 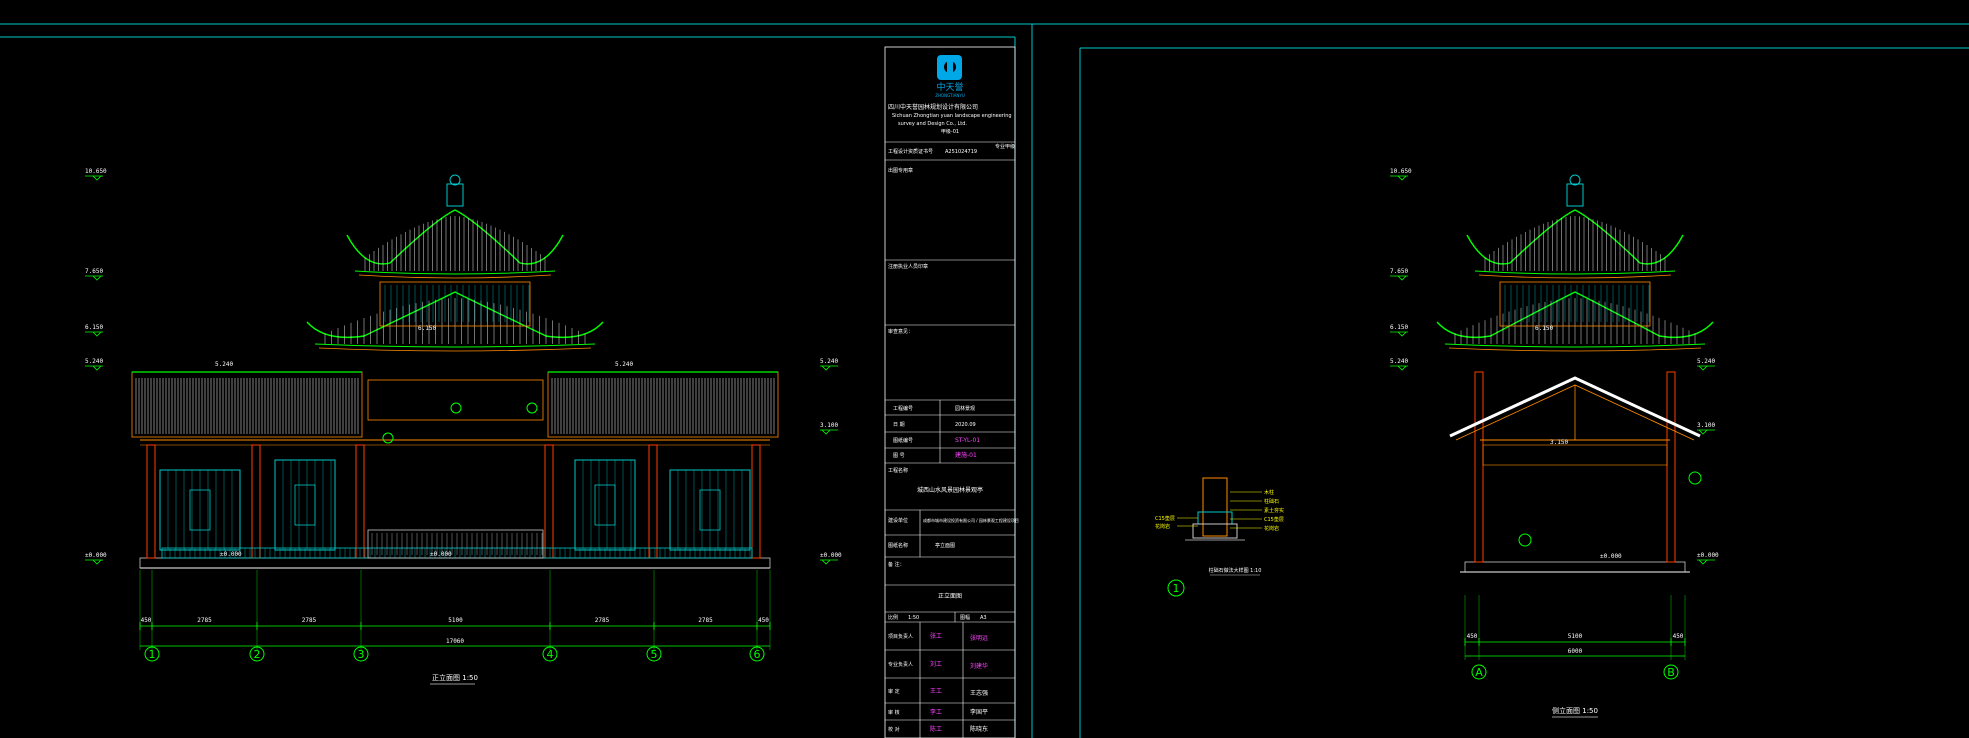 What do you see at coordinates (455, 400) in the screenshot?
I see `center-frame` at bounding box center [455, 400].